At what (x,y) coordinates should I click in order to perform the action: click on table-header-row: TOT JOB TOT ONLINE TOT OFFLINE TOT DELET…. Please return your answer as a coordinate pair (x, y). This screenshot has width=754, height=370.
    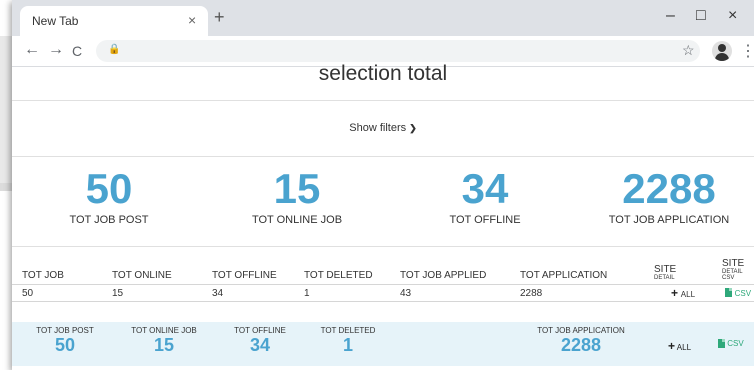
    Looking at the image, I should click on (383, 270).